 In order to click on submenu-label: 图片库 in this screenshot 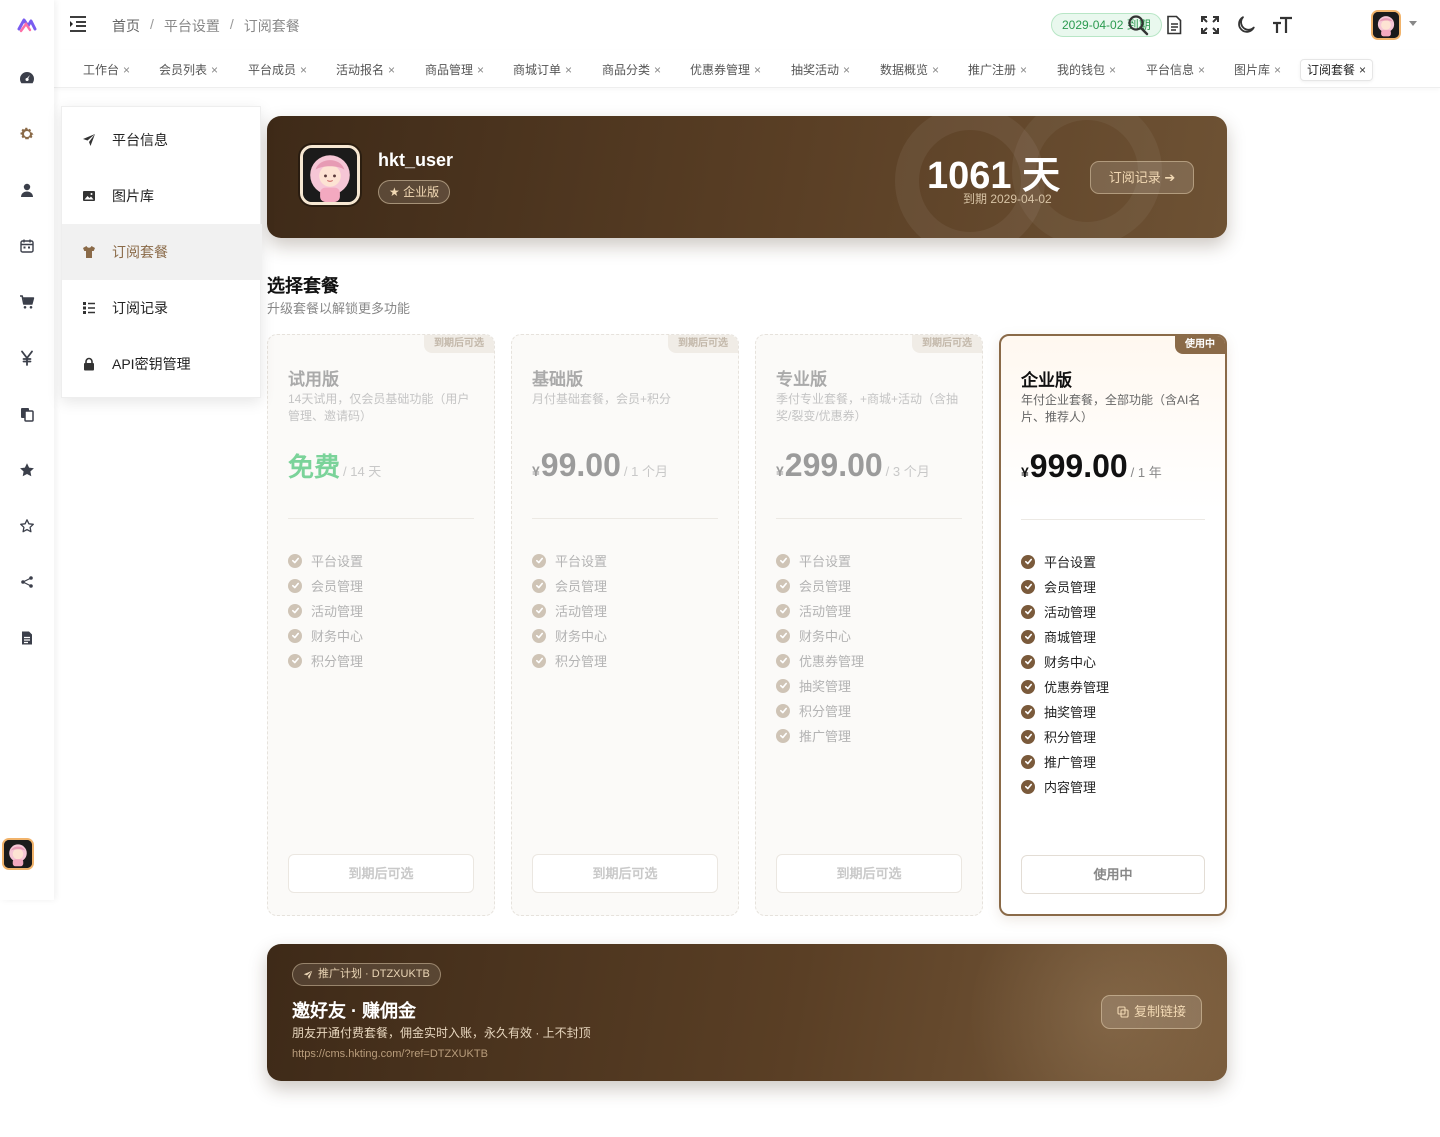, I will do `click(133, 196)`.